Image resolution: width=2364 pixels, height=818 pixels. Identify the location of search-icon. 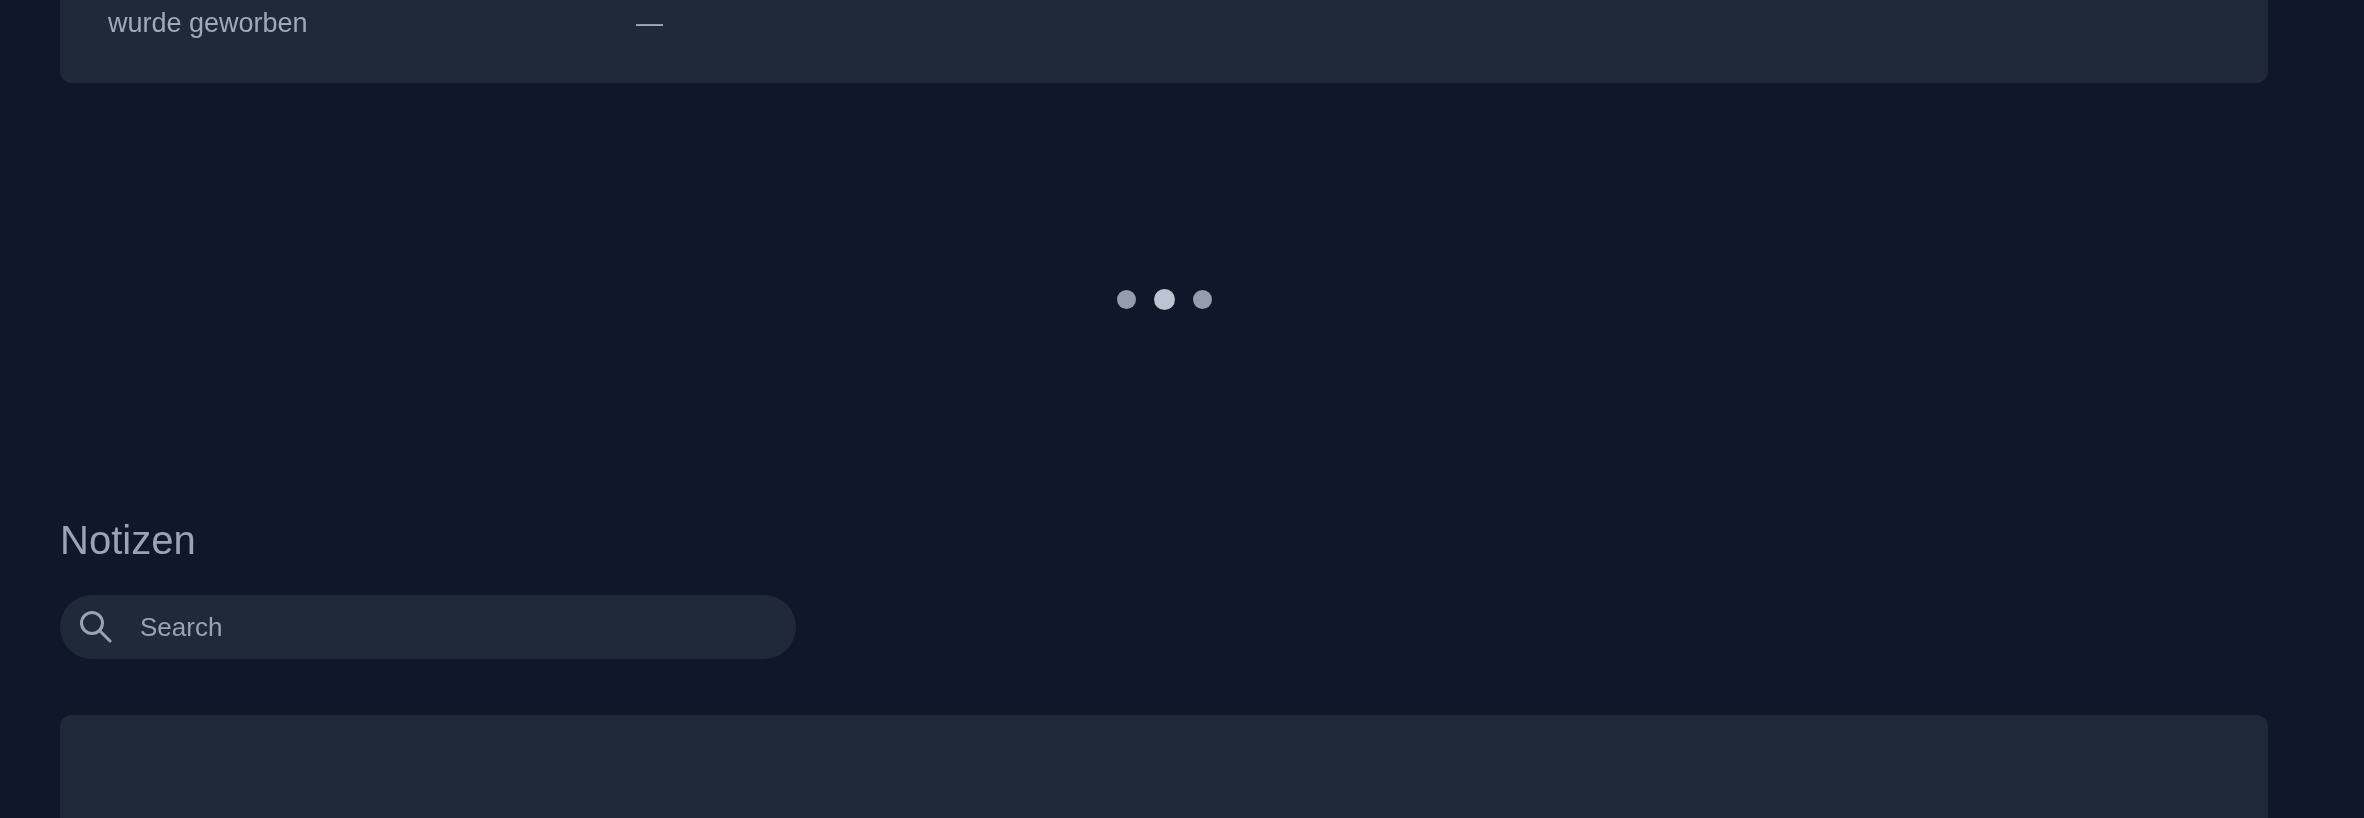
(95, 626).